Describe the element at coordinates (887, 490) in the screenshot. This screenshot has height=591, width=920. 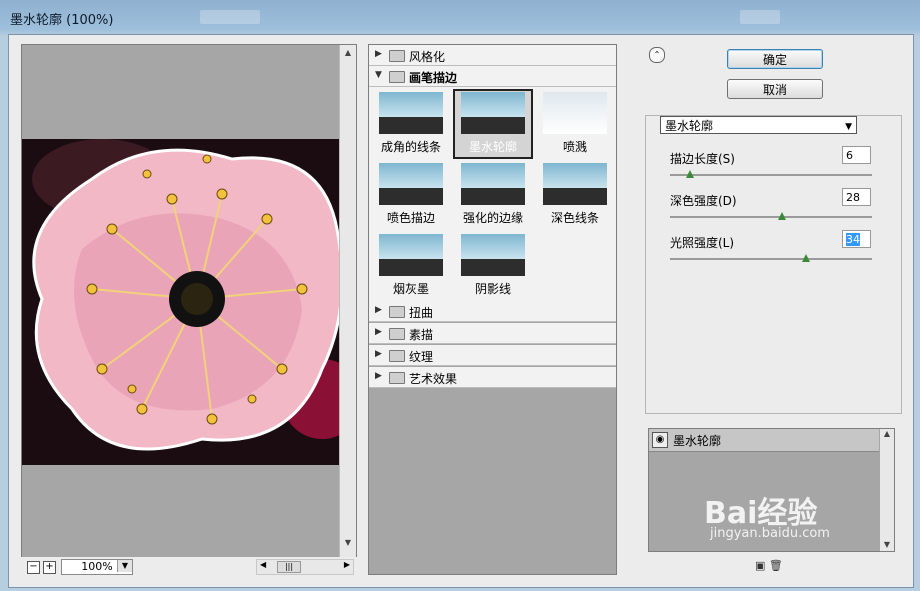
I see `layers-scrollbar: ▲ ▼` at that location.